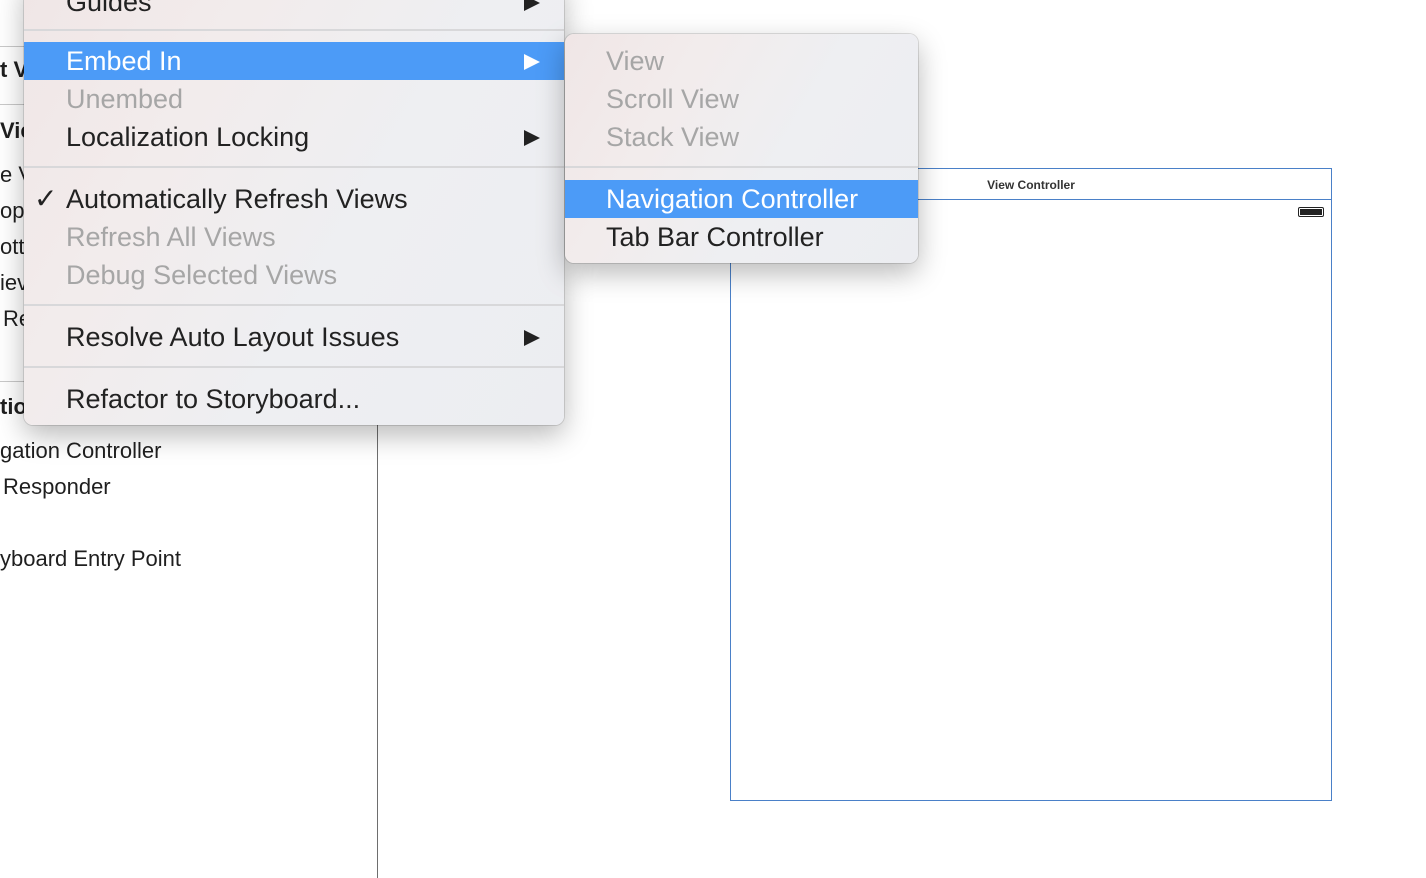  What do you see at coordinates (109, 8) in the screenshot?
I see `menu-item-label: Guides` at bounding box center [109, 8].